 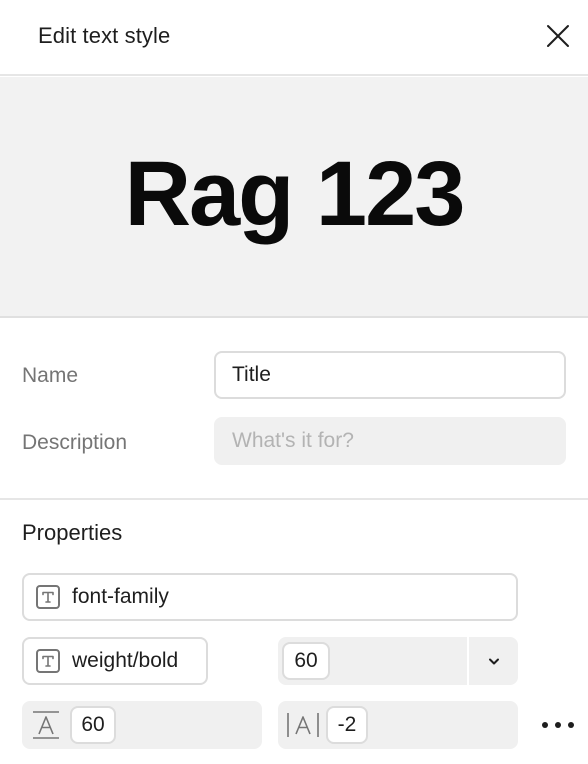 I want to click on font-size-dropdown, so click(x=494, y=661).